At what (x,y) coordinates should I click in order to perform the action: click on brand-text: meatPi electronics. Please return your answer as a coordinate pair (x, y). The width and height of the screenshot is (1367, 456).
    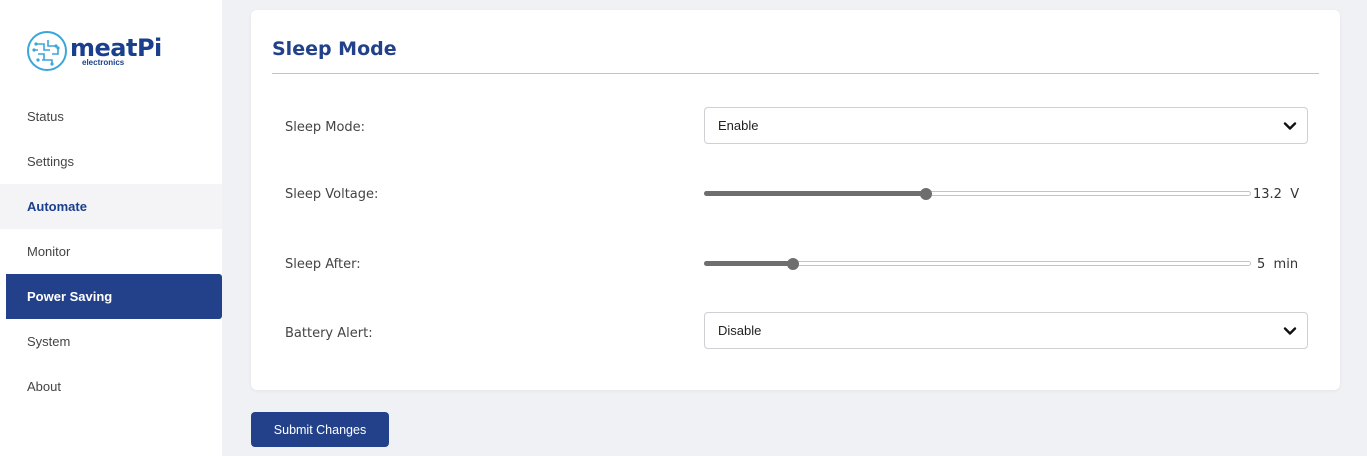
    Looking at the image, I should click on (116, 51).